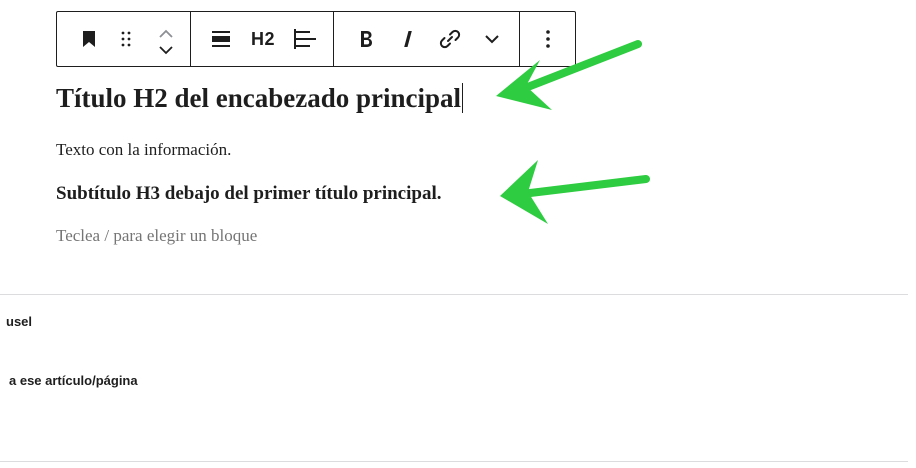 Image resolution: width=916 pixels, height=468 pixels. I want to click on move-down-button, so click(166, 48).